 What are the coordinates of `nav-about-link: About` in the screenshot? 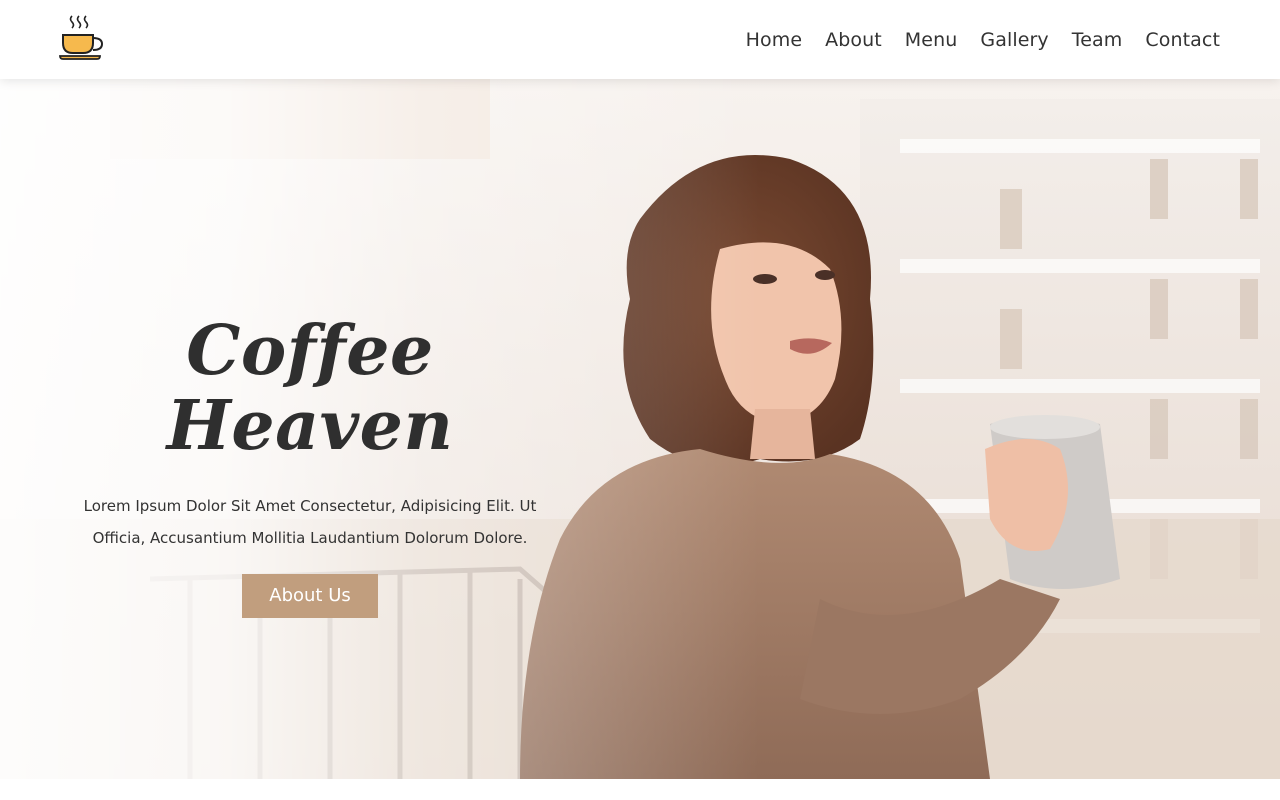 It's located at (853, 40).